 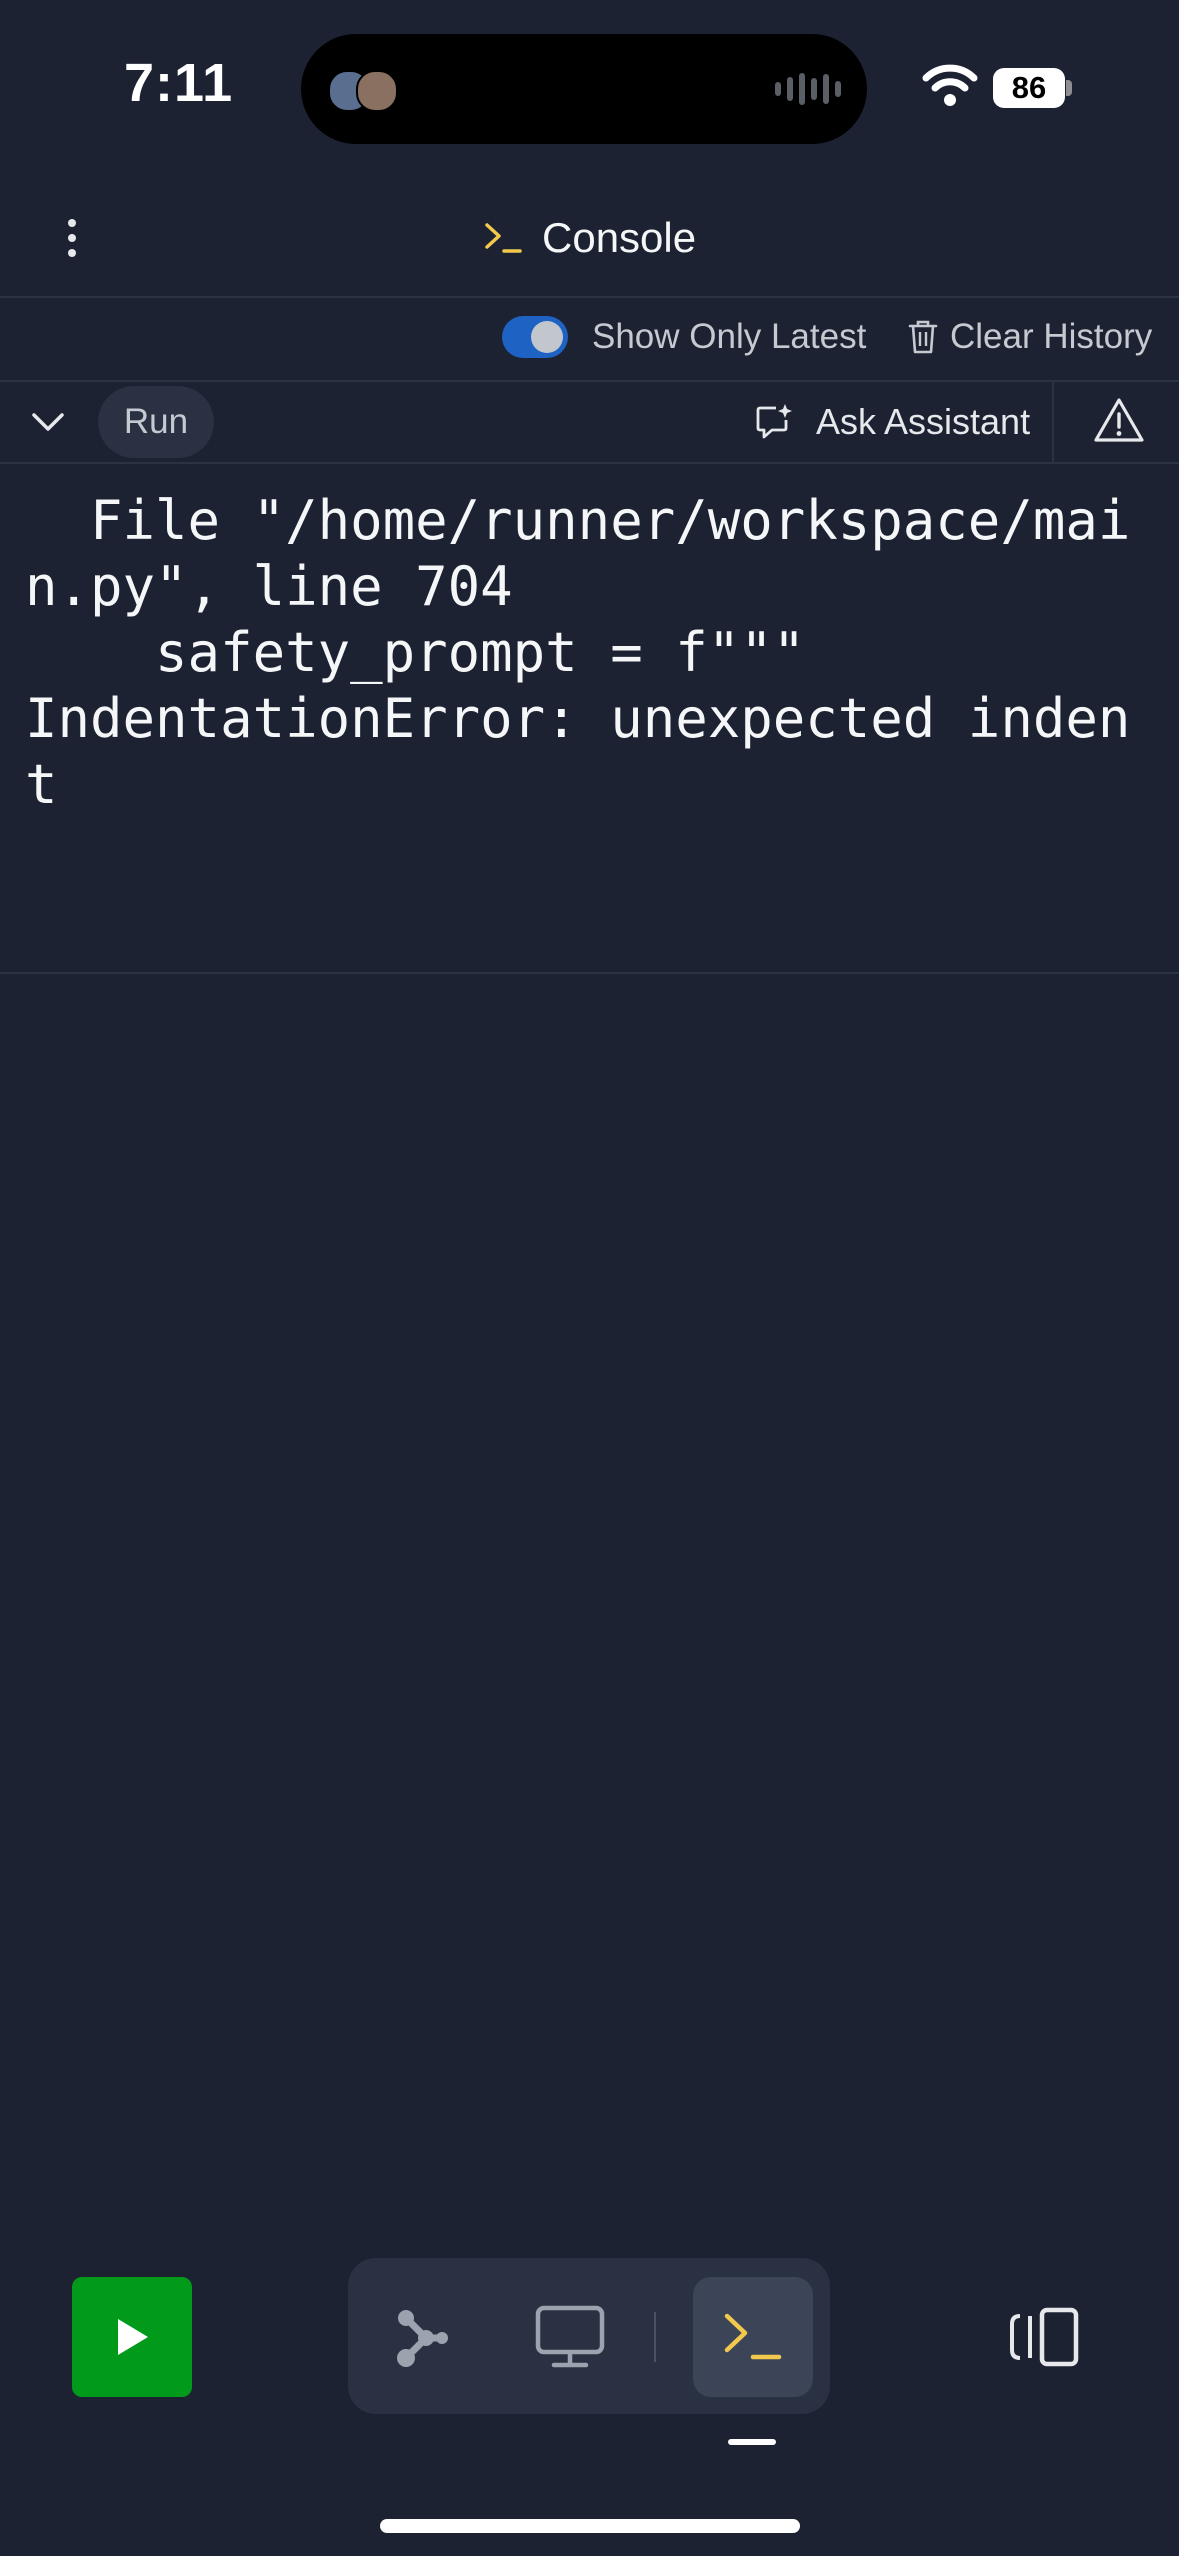 What do you see at coordinates (72, 223) in the screenshot?
I see `vertical-dots-icon` at bounding box center [72, 223].